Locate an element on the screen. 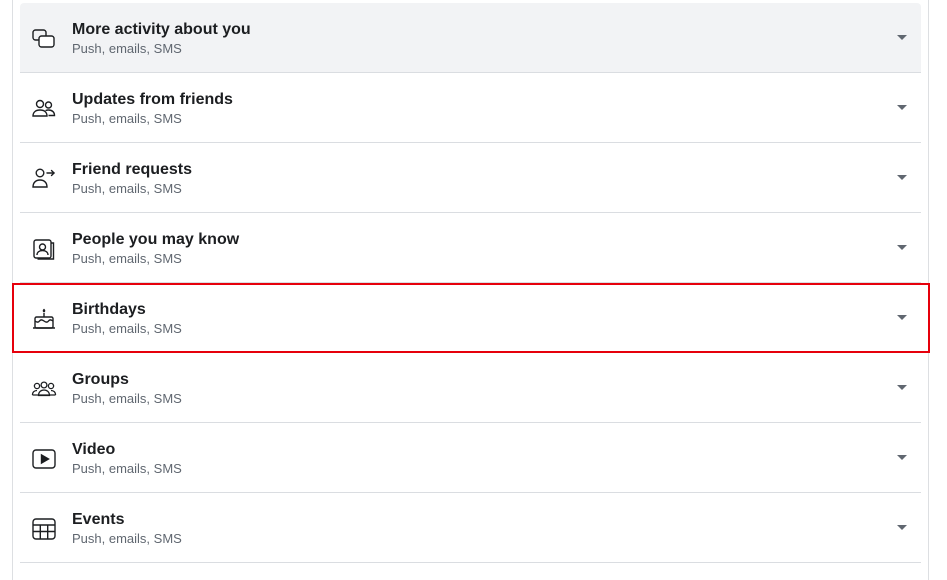 The height and width of the screenshot is (580, 947). friend-request-icon is located at coordinates (44, 179).